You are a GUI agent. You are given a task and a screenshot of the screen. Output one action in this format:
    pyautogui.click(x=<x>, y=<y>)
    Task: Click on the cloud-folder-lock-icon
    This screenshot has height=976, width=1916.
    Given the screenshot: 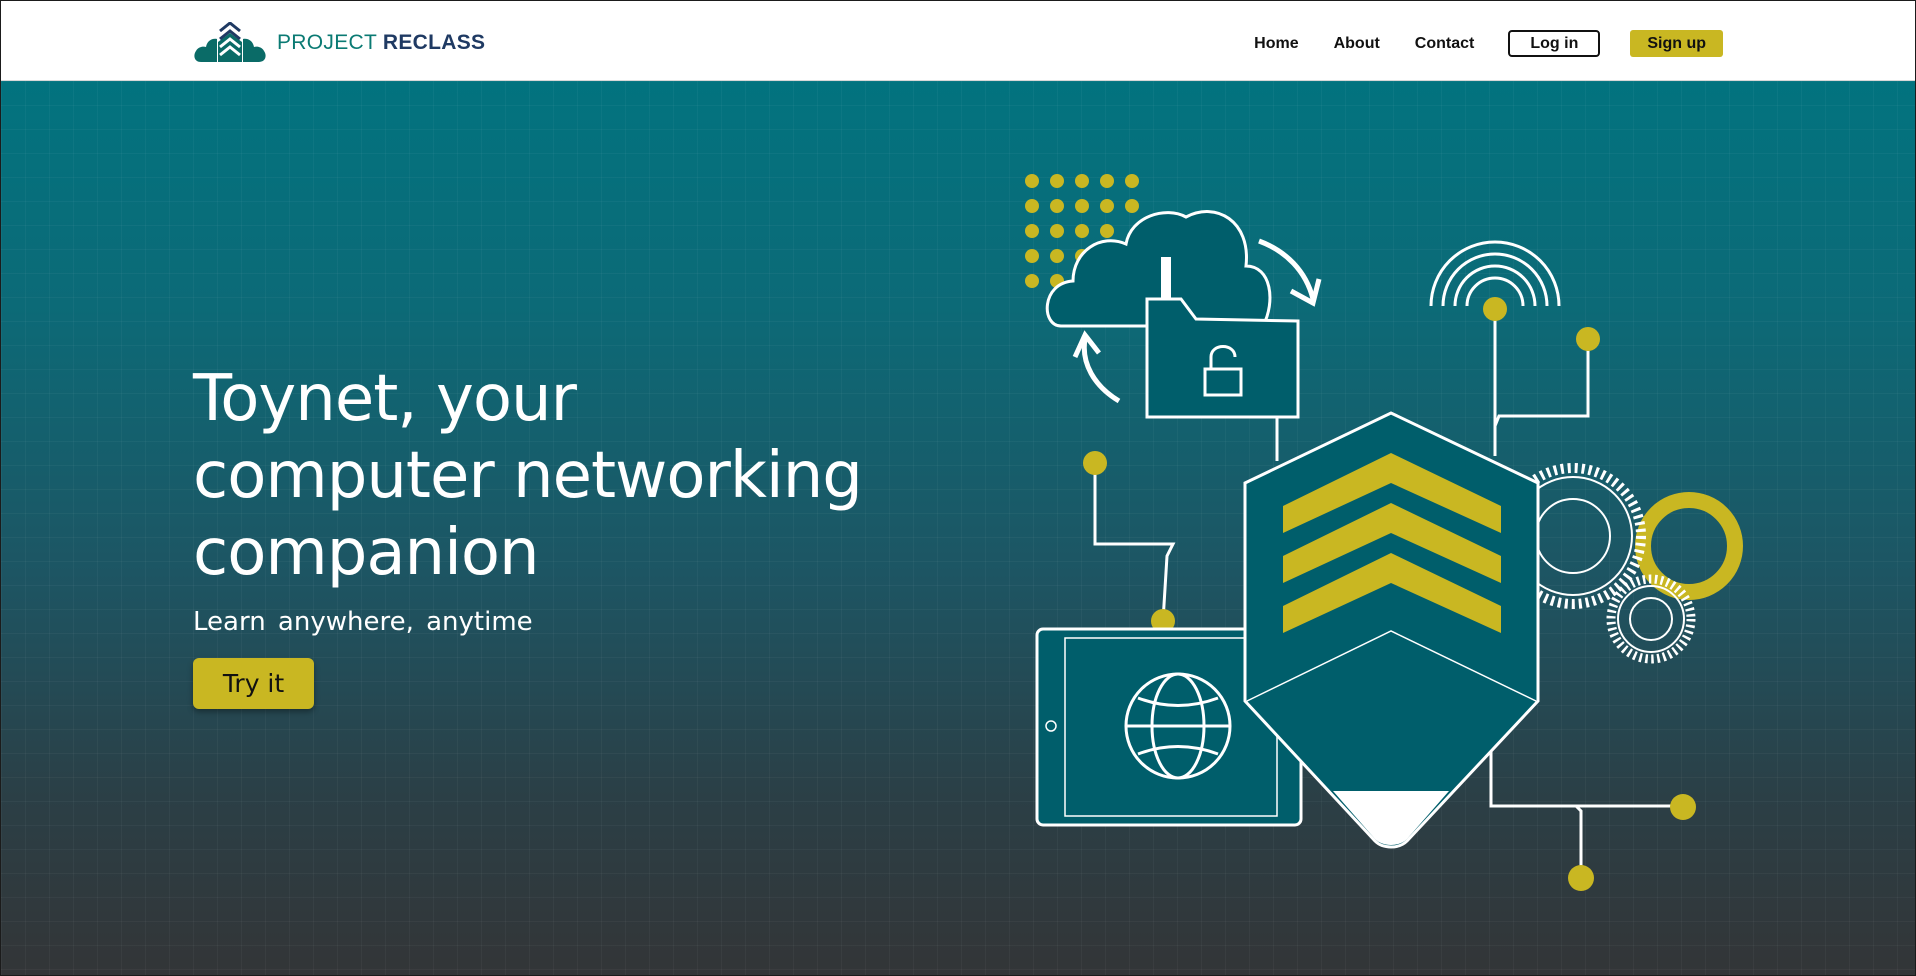 What is the action you would take?
    pyautogui.click(x=1183, y=314)
    